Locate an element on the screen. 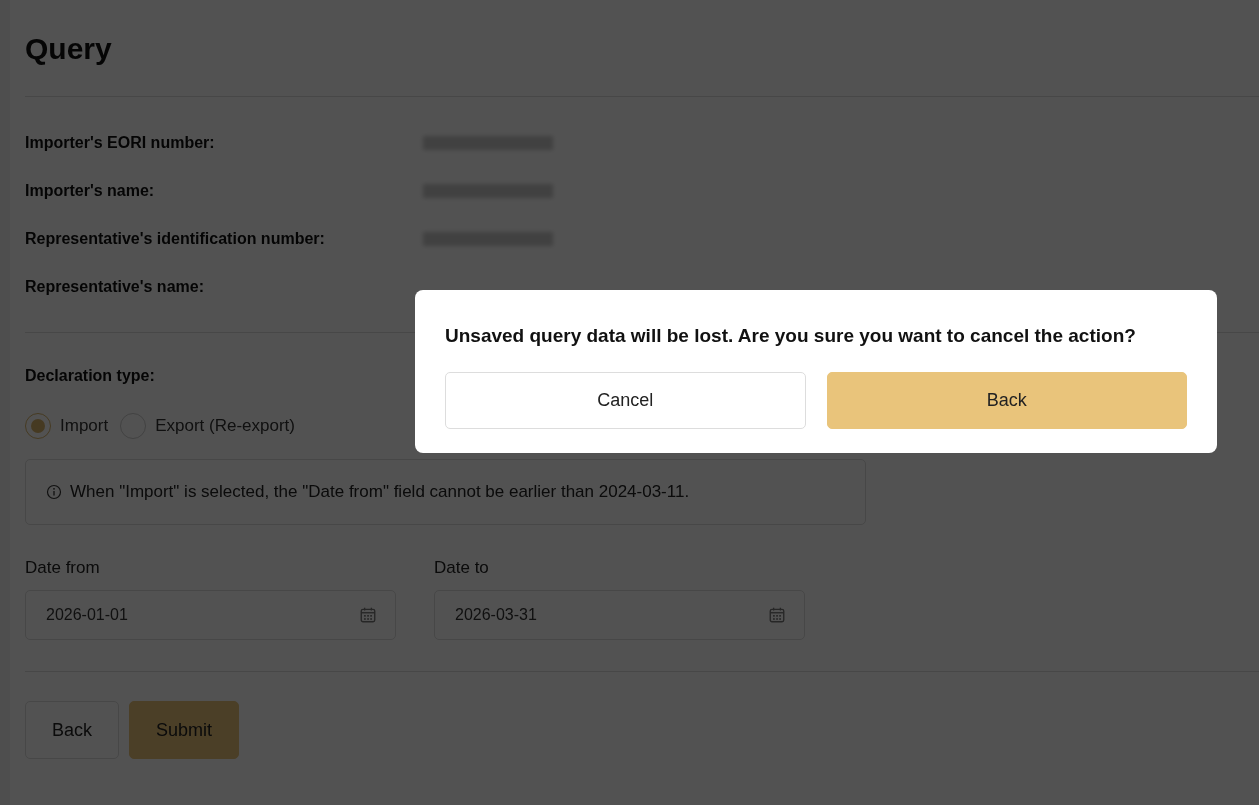  radio-option: Import is located at coordinates (67, 426).